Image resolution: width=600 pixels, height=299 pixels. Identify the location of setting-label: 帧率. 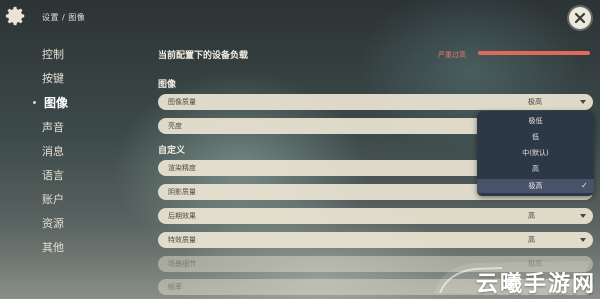
(175, 287).